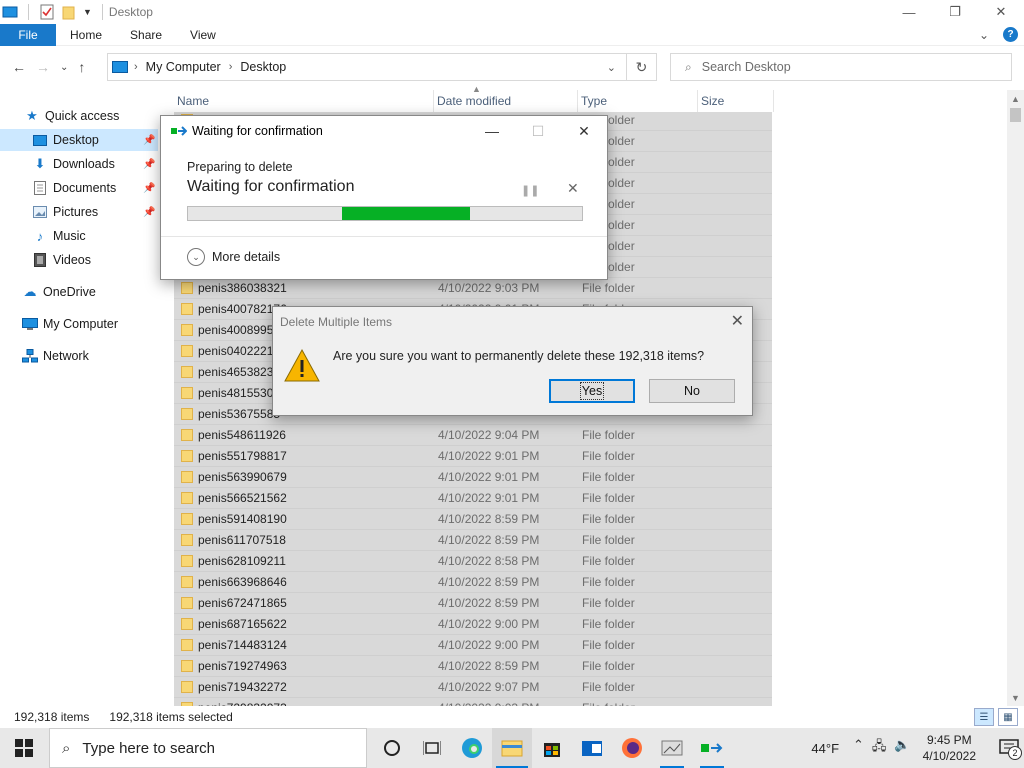  I want to click on tab-share: Share, so click(146, 35).